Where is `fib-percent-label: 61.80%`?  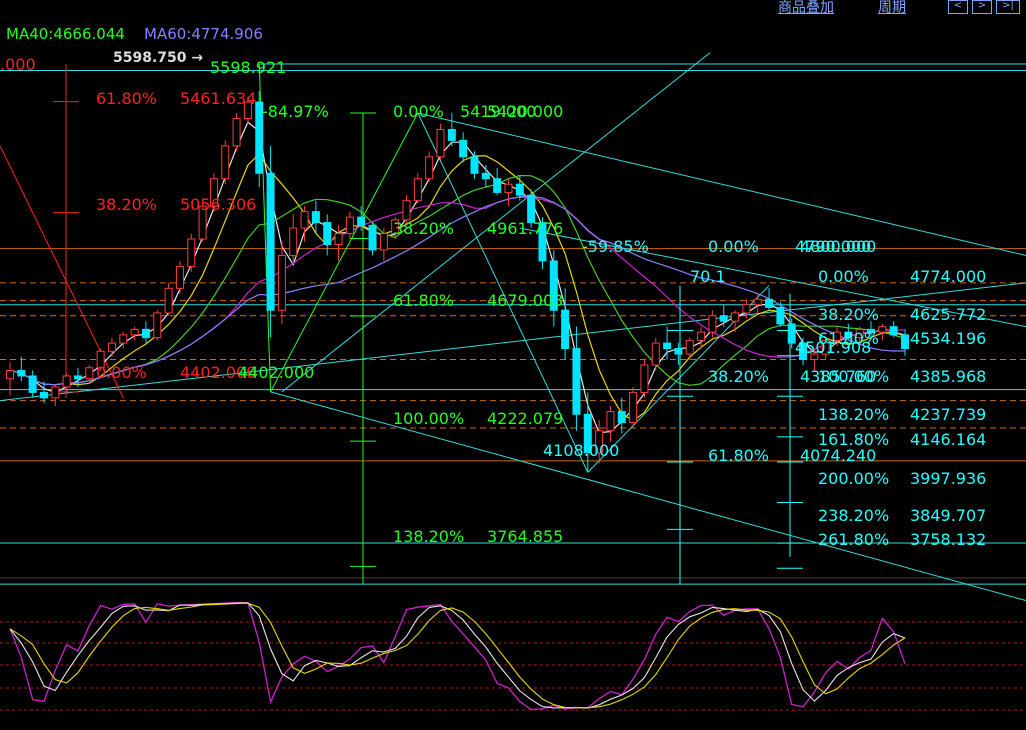 fib-percent-label: 61.80% is located at coordinates (423, 300).